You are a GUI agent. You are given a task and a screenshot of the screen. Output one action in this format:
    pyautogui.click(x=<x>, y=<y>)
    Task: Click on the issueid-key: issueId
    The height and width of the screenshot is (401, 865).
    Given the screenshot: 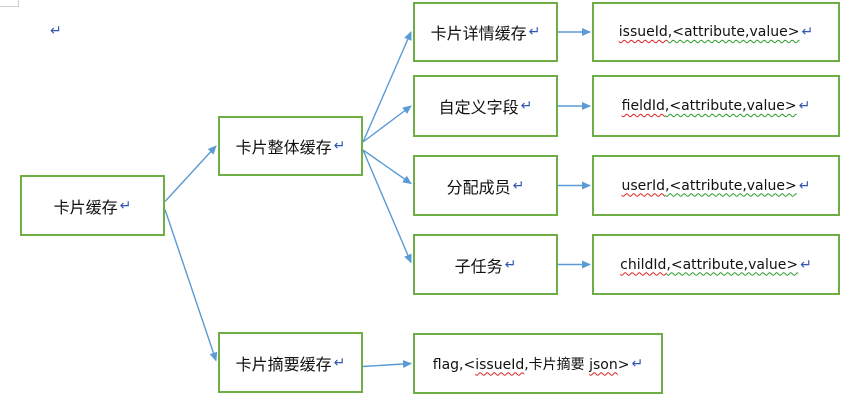 What is the action you would take?
    pyautogui.click(x=643, y=32)
    